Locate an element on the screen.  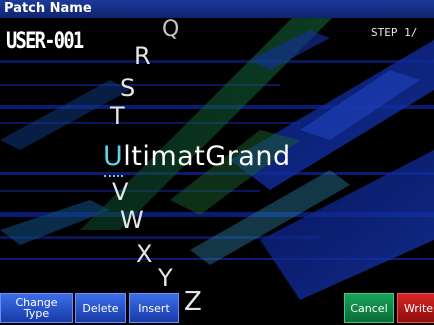
patch-name-field: UltimatGrand is located at coordinates (197, 156).